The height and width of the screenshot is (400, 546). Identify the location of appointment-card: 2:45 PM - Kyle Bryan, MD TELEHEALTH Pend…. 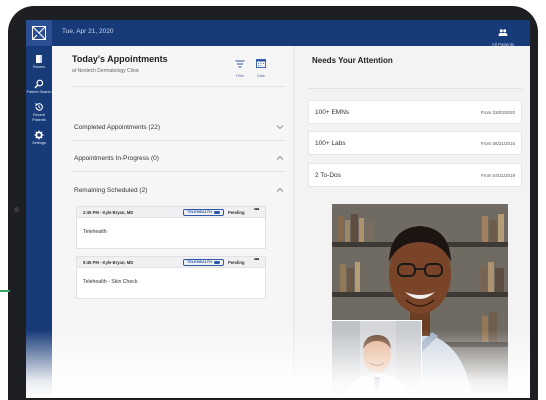
(171, 227).